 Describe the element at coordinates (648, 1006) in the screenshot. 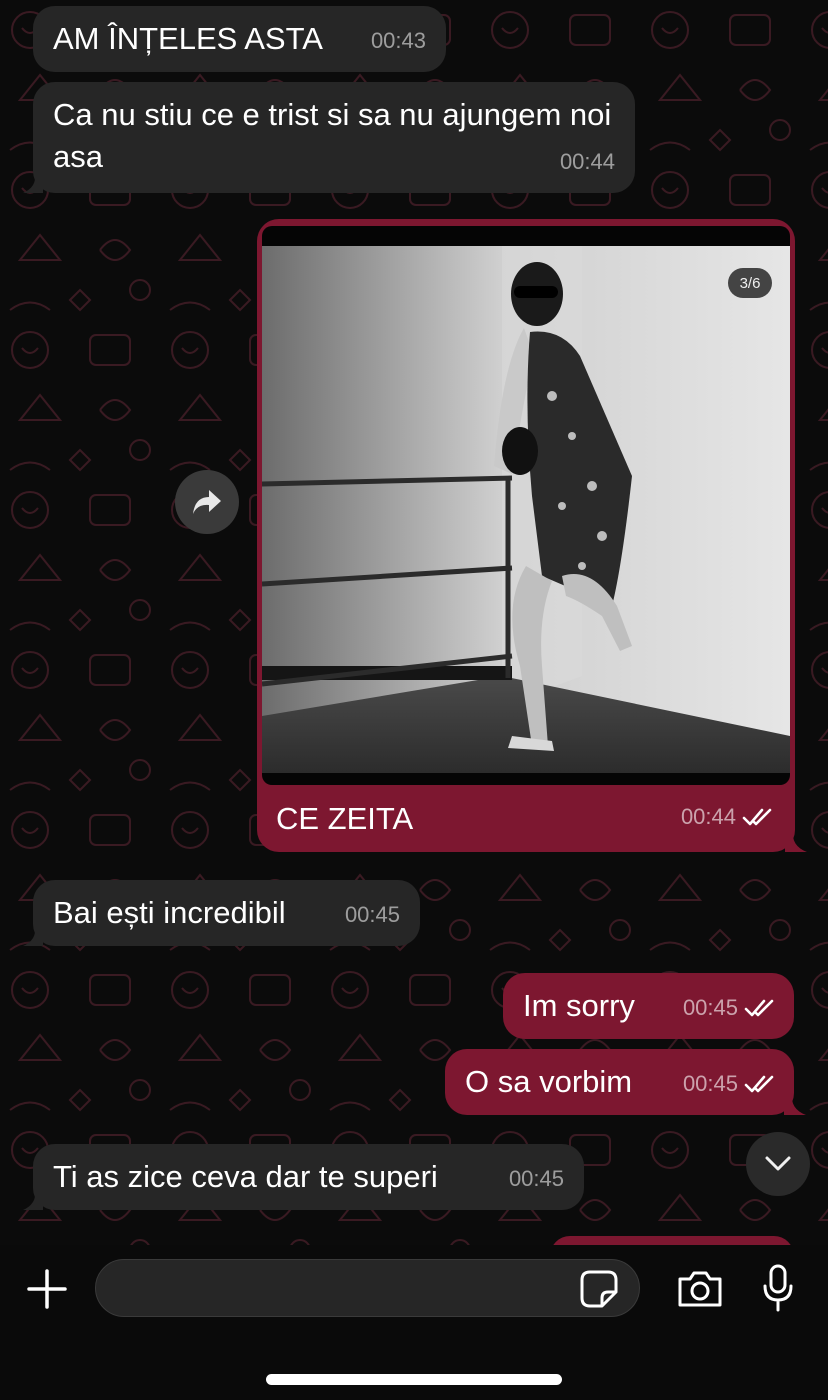

I see `message-bubble-outgoing: Im sorry 00:45` at that location.